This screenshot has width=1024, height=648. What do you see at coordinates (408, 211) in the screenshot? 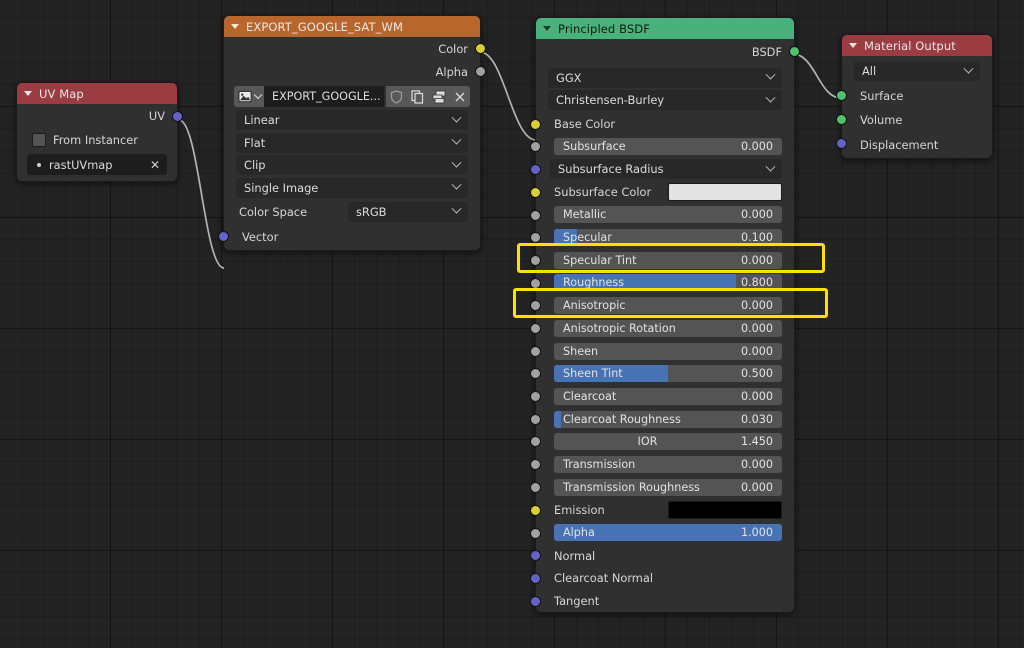
I see `color-space-dropdown: sRGB` at bounding box center [408, 211].